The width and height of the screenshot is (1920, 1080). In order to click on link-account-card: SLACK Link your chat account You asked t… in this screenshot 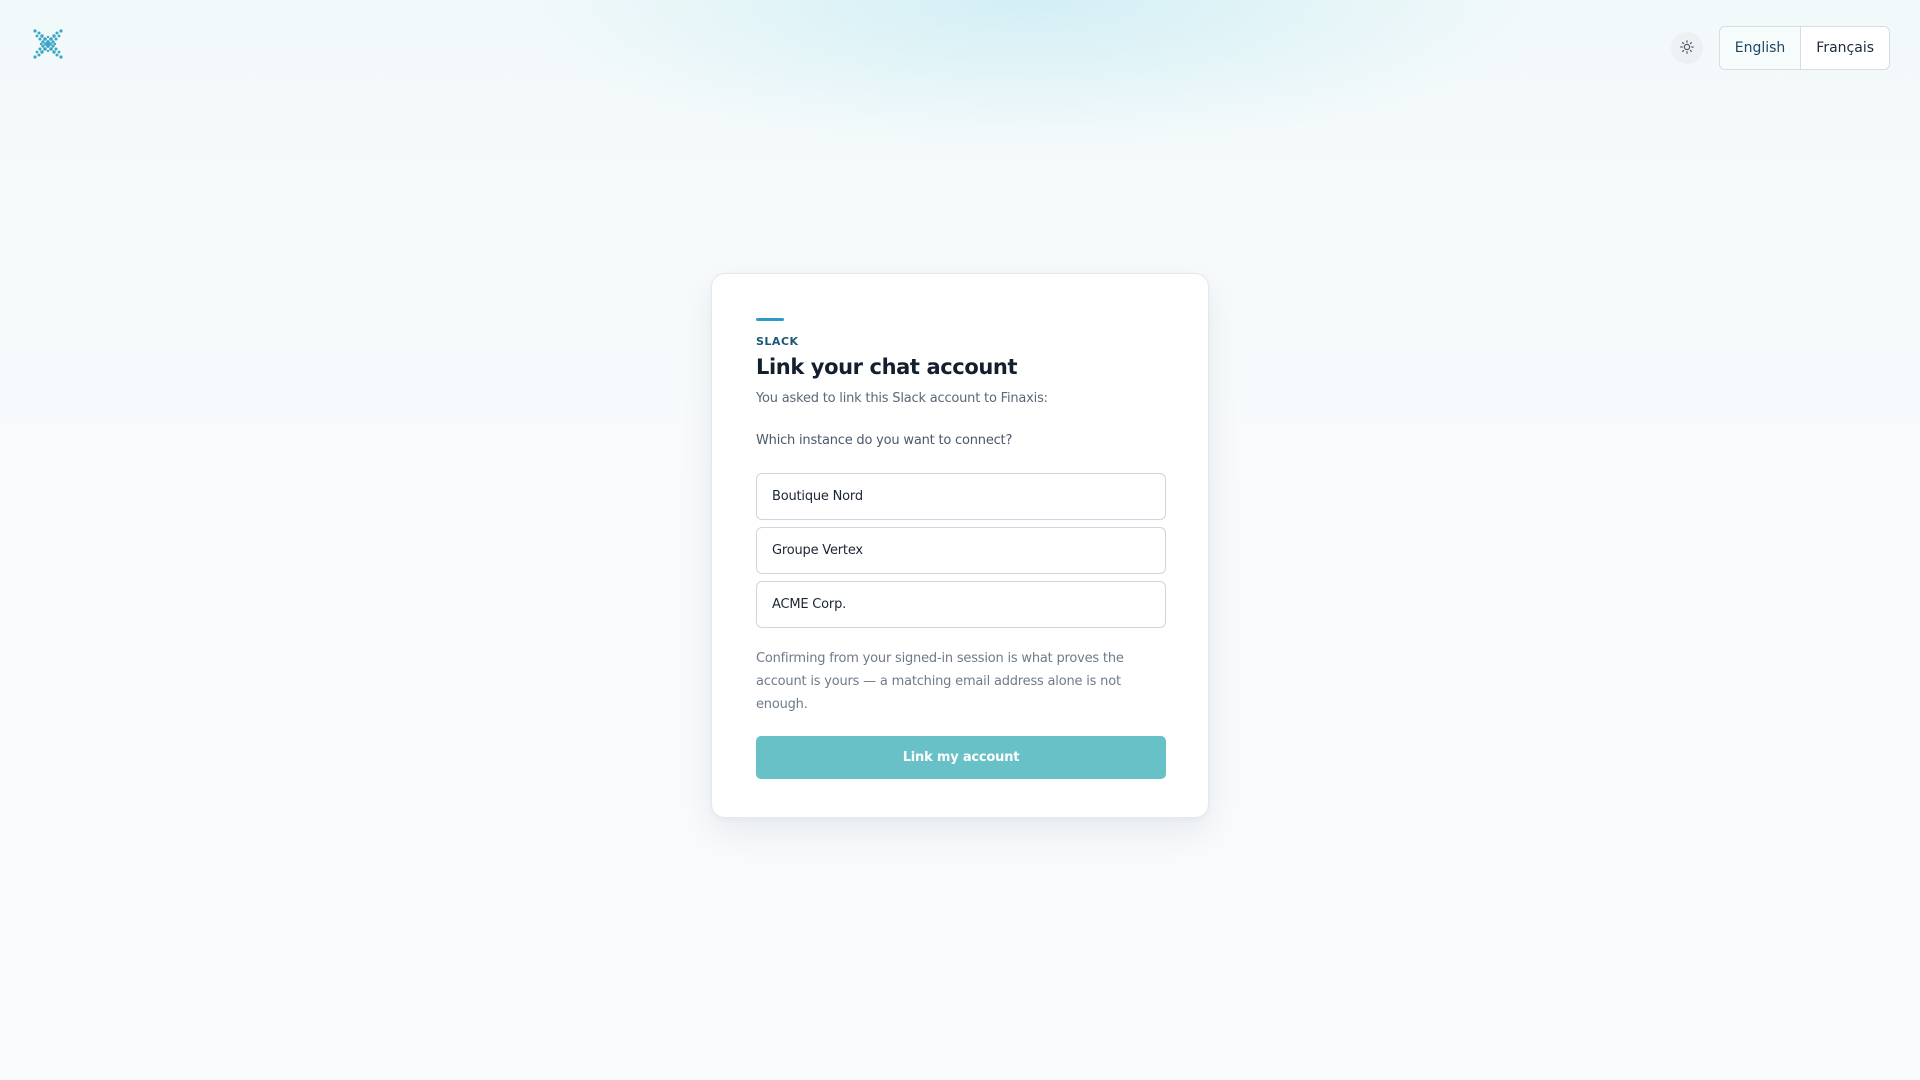, I will do `click(960, 545)`.